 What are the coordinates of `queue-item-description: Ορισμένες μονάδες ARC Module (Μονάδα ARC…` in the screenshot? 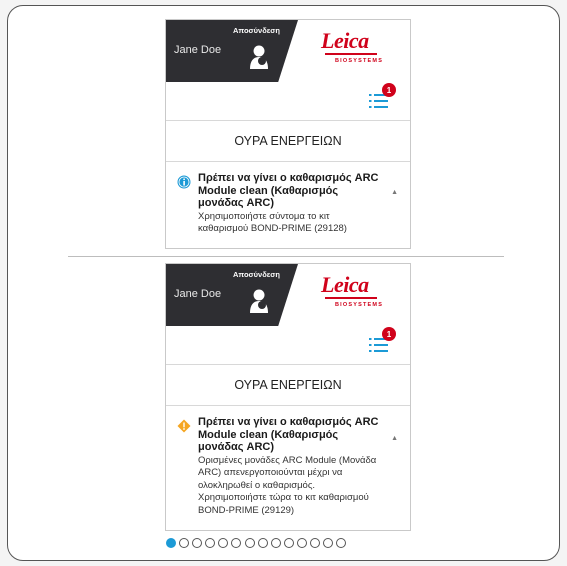 It's located at (287, 485).